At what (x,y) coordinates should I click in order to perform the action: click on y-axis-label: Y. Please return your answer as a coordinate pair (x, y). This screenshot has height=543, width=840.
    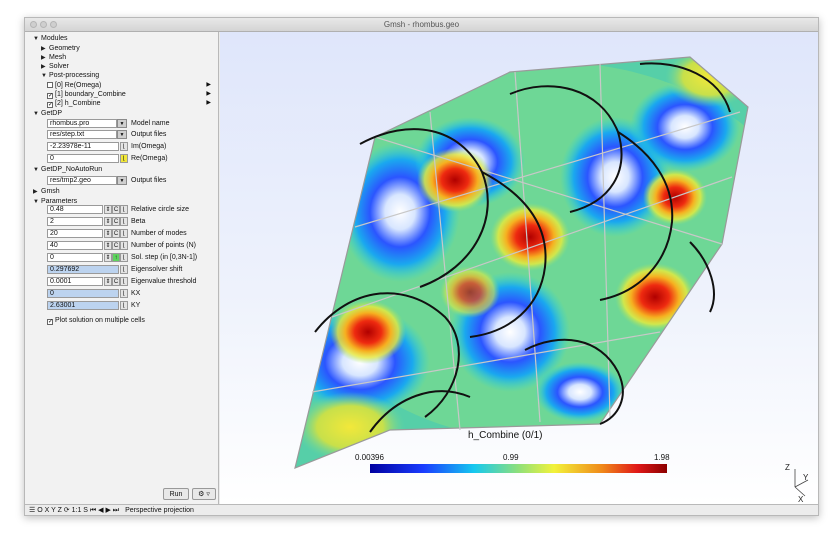
    Looking at the image, I should click on (806, 477).